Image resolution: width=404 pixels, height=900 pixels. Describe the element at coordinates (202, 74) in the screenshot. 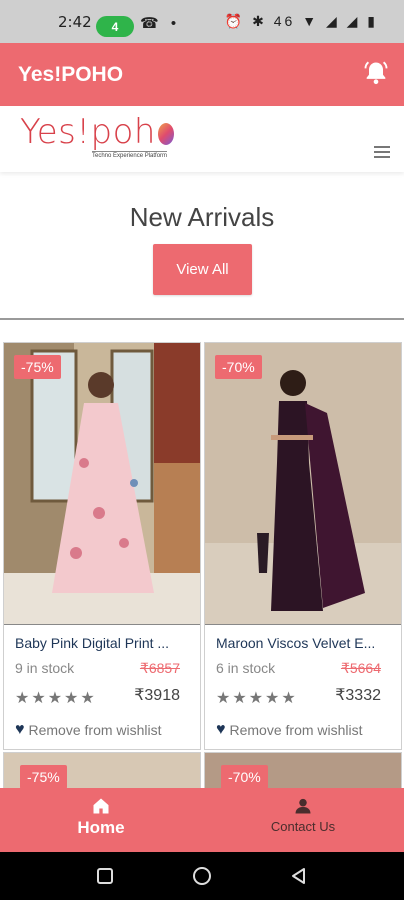

I see `app-bar: Yes!POHO` at that location.